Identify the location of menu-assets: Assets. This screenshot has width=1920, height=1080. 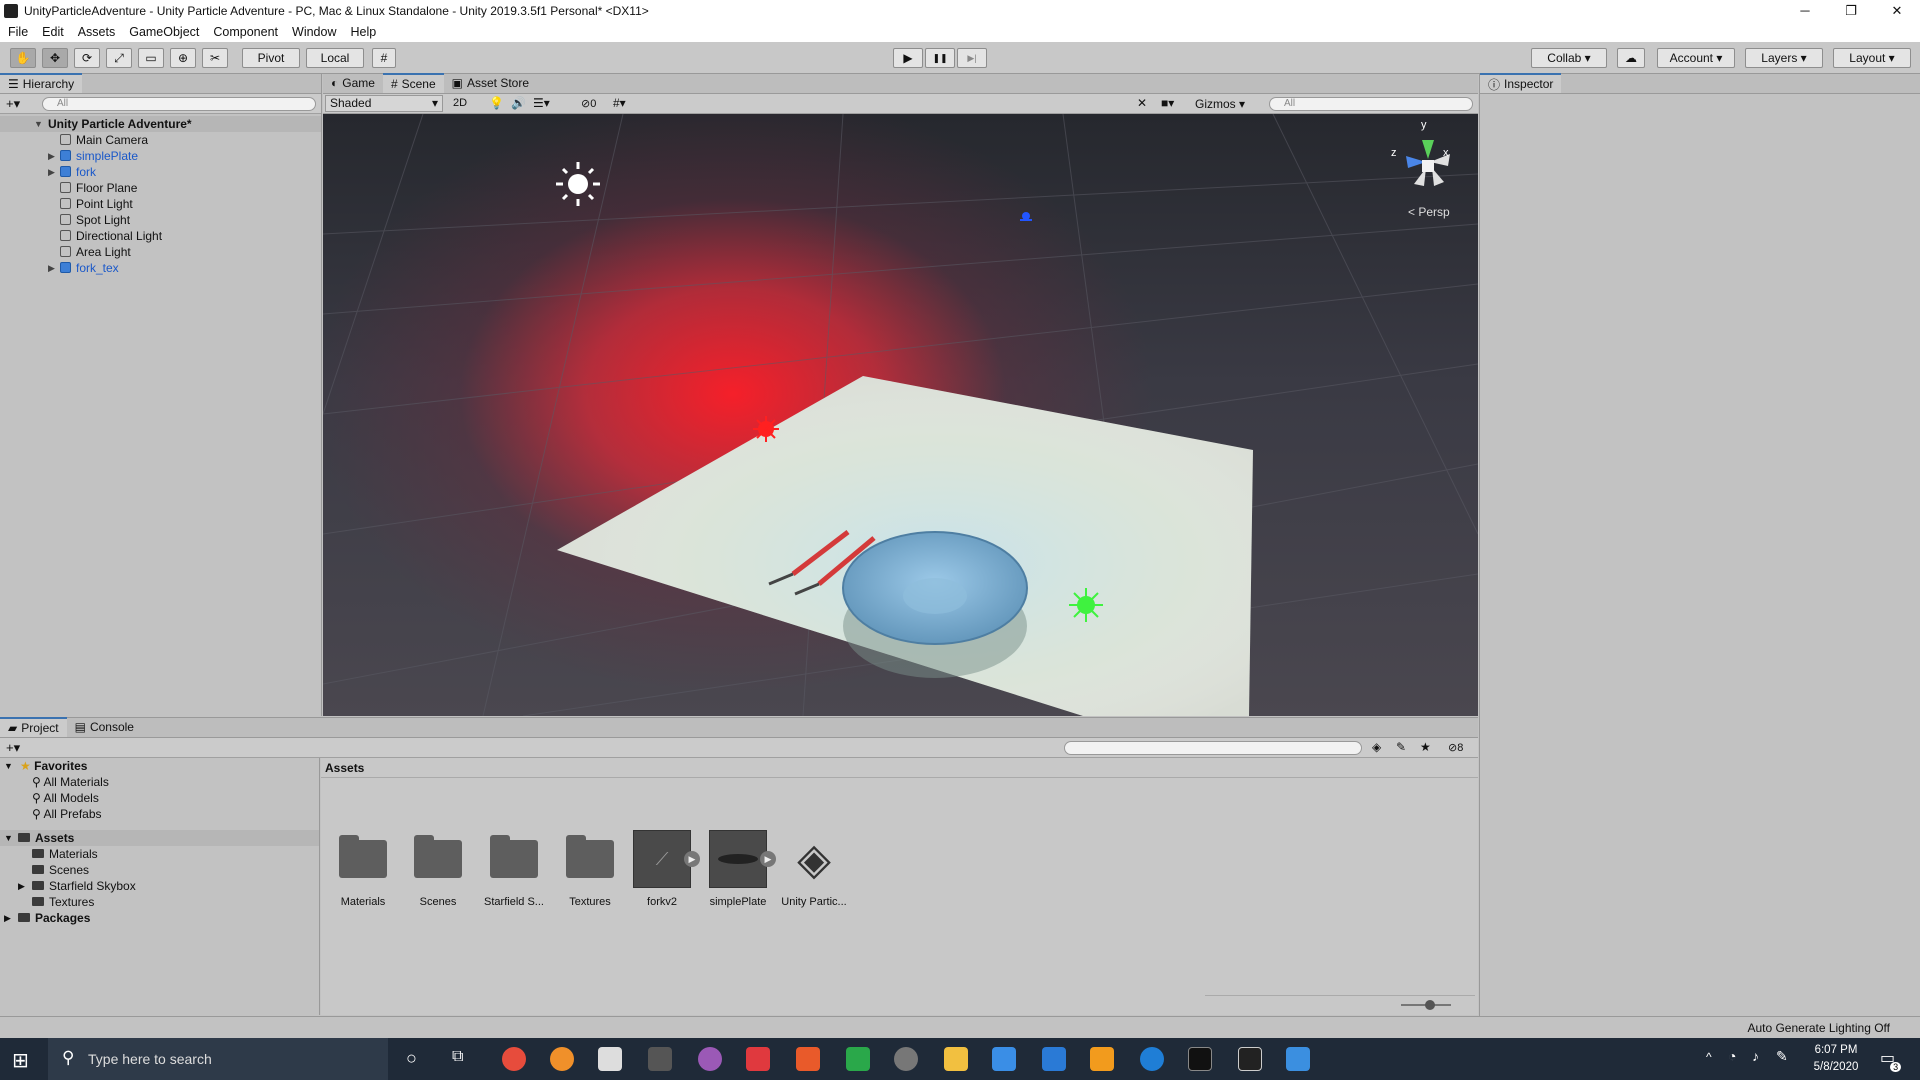
(96, 32).